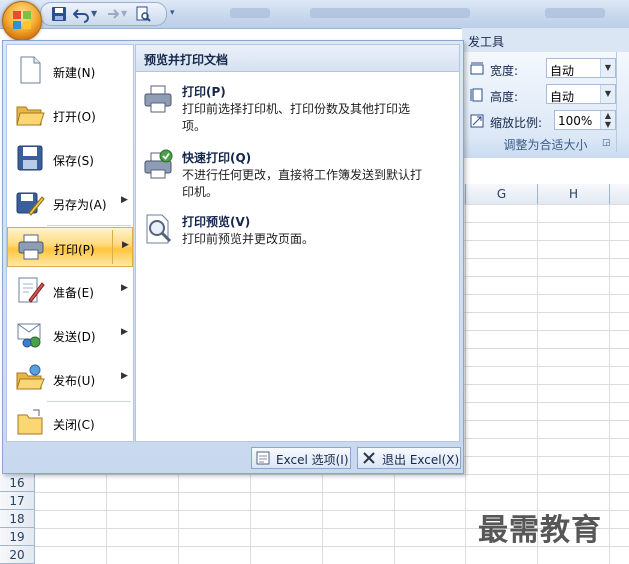 Image resolution: width=629 pixels, height=564 pixels. Describe the element at coordinates (619, 194) in the screenshot. I see `column-header-next` at that location.